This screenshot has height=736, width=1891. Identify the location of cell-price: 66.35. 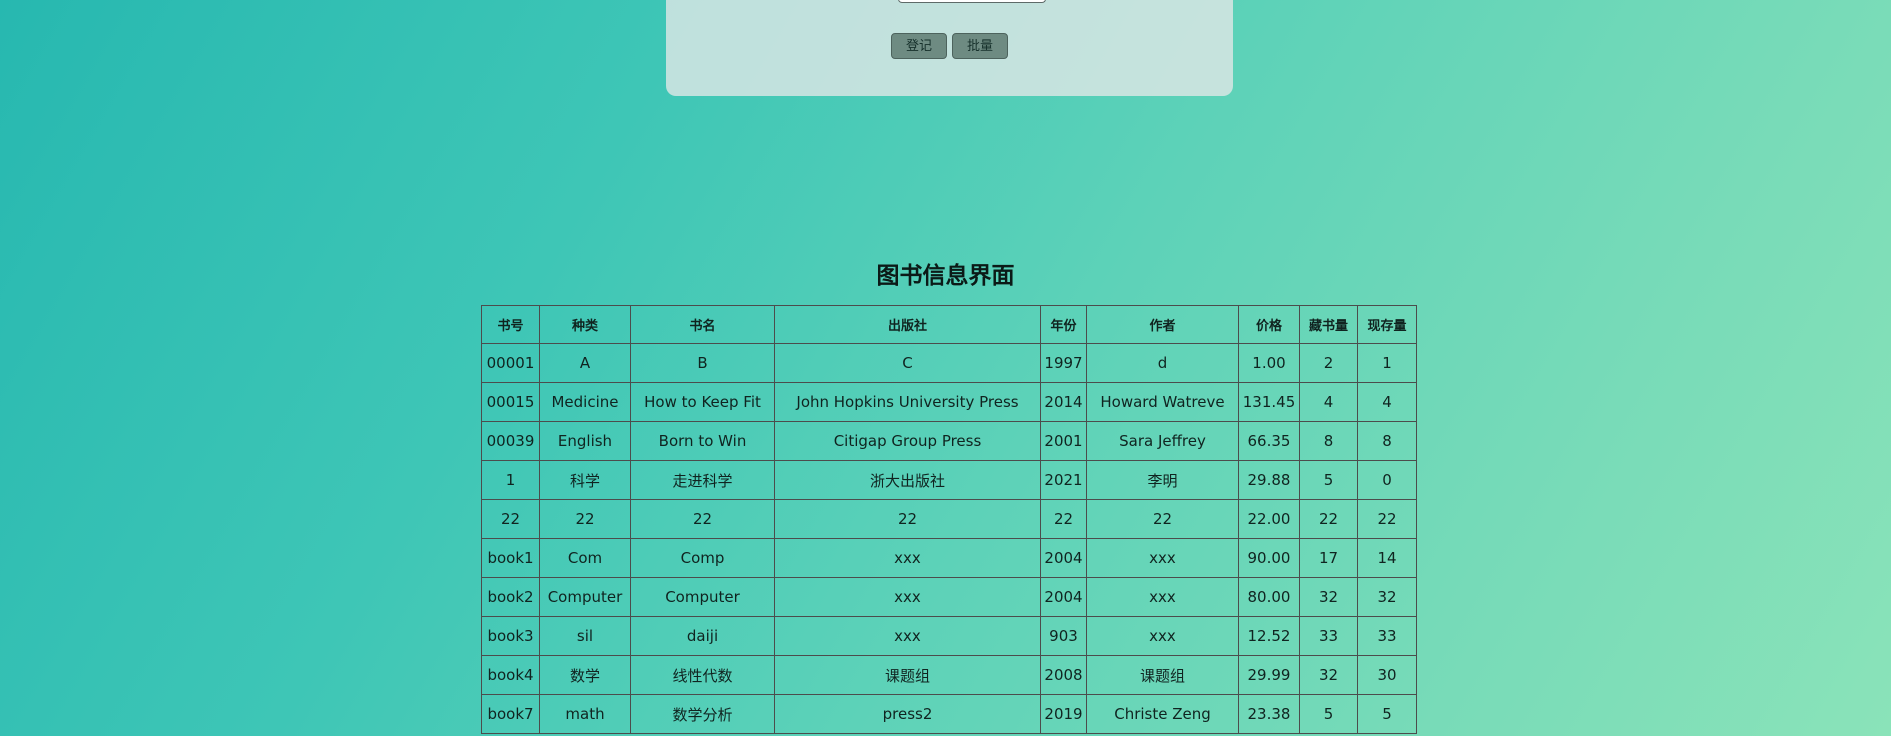
(1269, 441).